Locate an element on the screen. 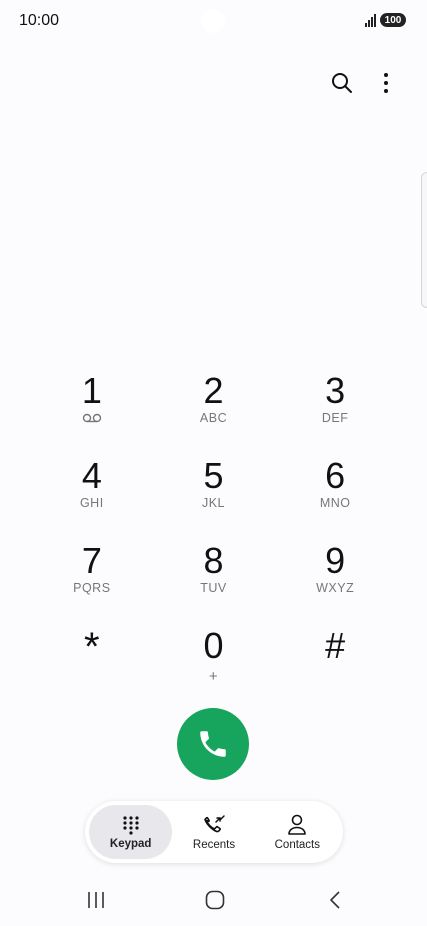  search-icon is located at coordinates (342, 83).